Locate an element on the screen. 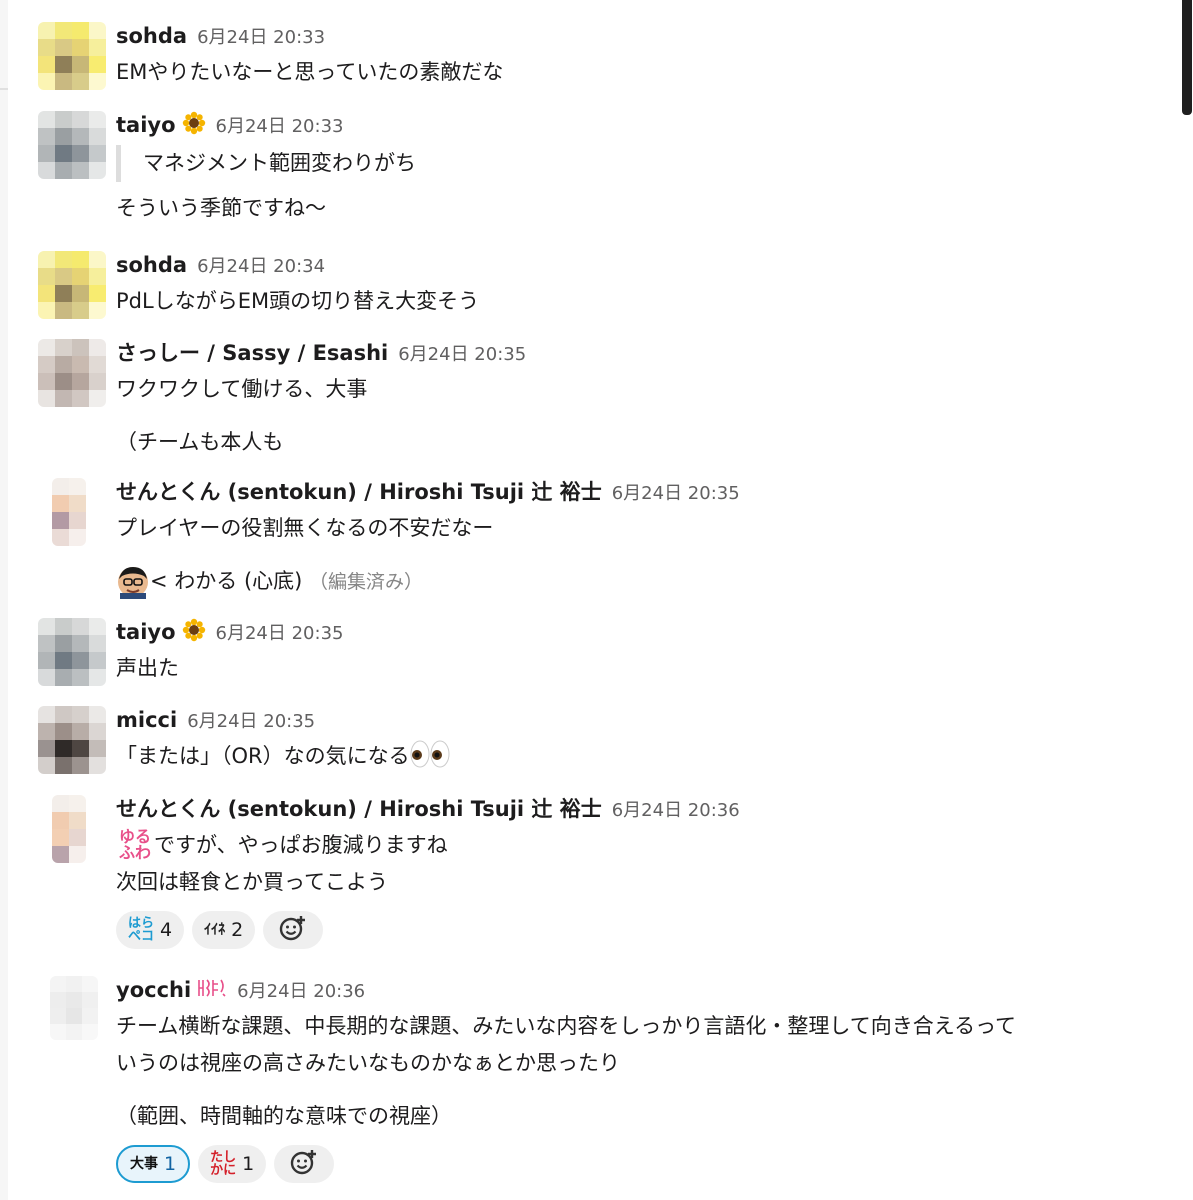  reaction-tashikani: たし かに 1 is located at coordinates (232, 1164).